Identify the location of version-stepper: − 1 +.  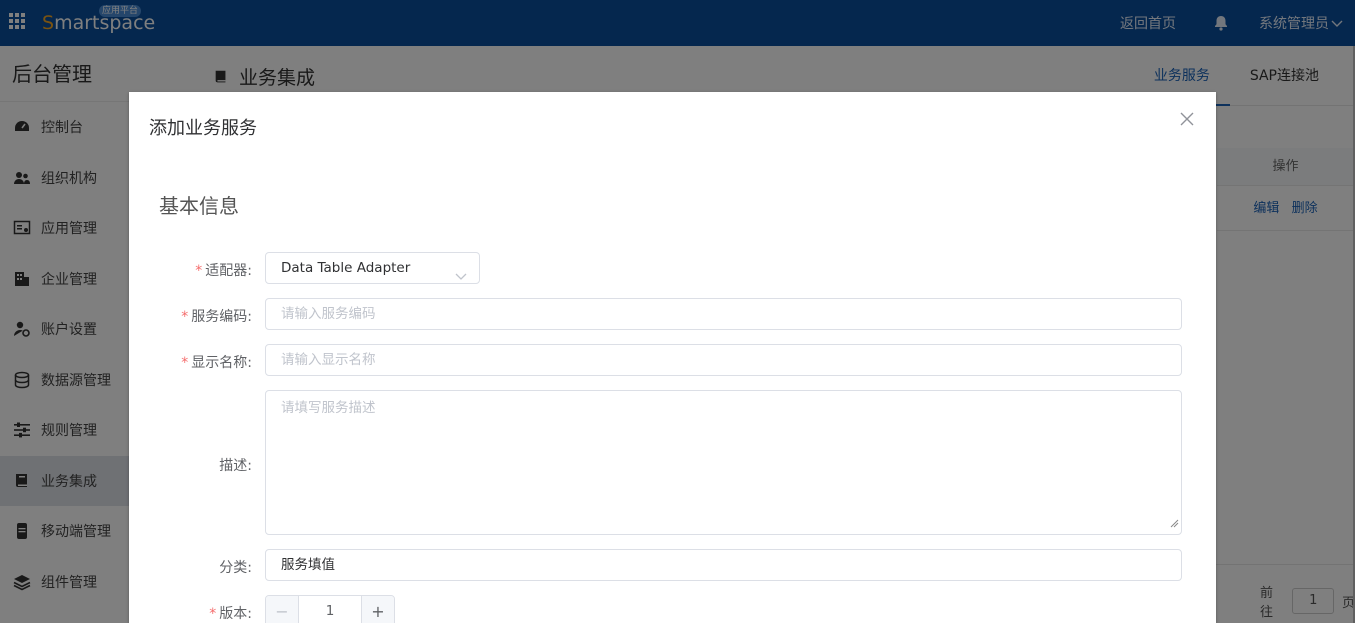
(330, 609).